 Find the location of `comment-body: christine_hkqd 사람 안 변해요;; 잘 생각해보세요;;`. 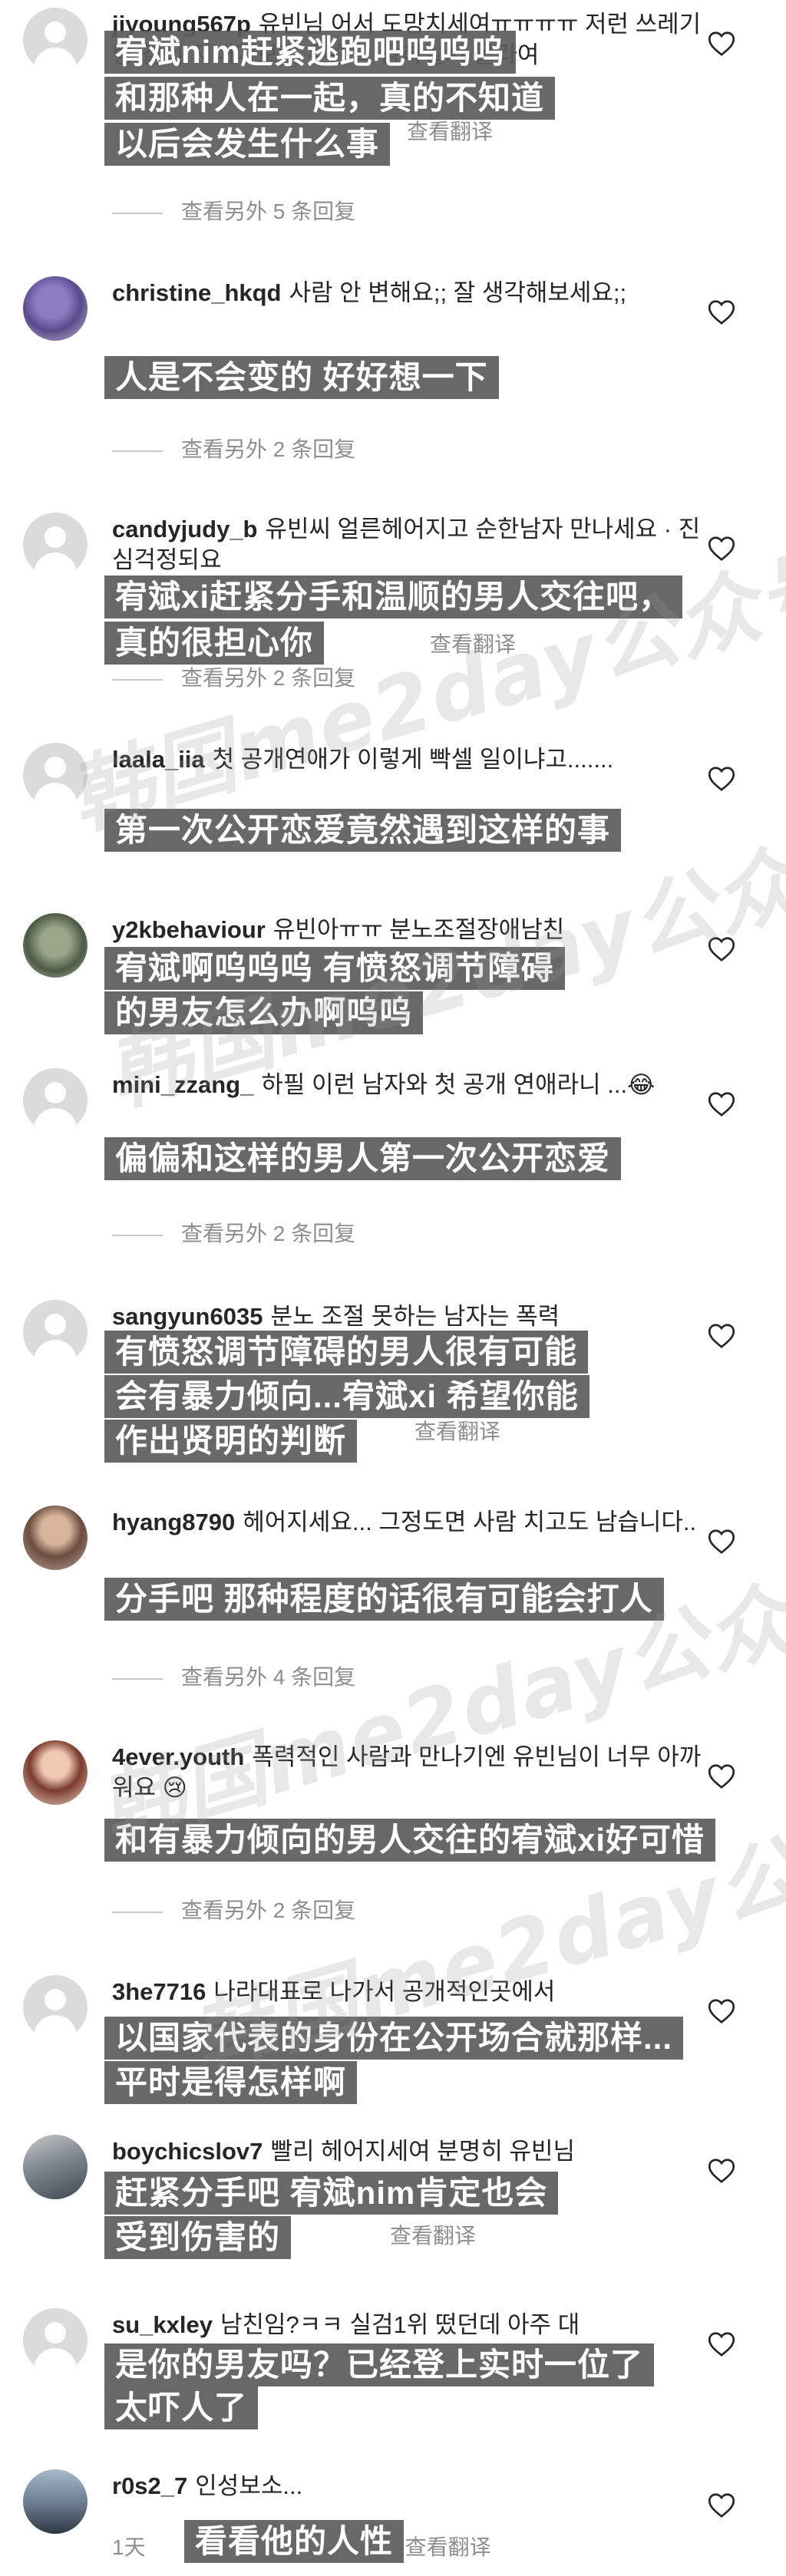

comment-body: christine_hkqd 사람 안 변해요;; 잘 생각해보세요;; is located at coordinates (407, 293).